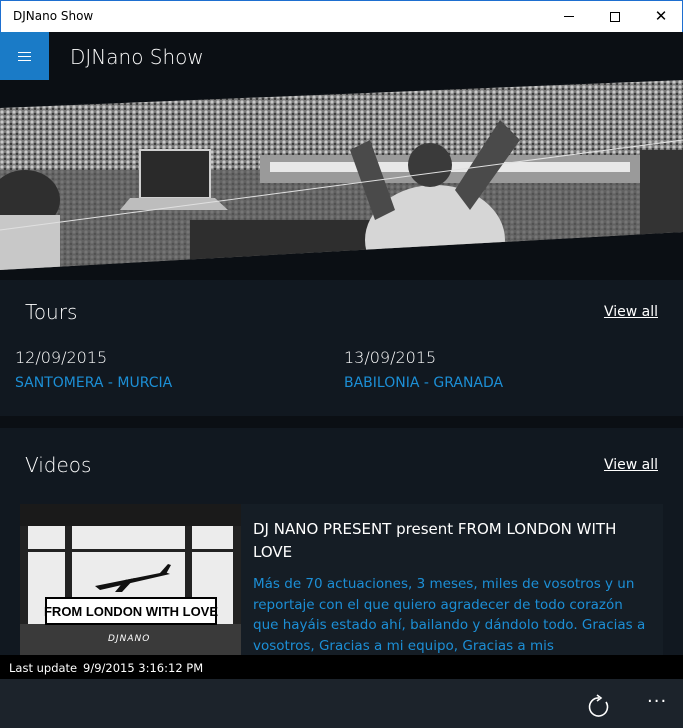  Describe the element at coordinates (93, 369) in the screenshot. I see `tour-item: 12/09/2015 SANTOMERA - MURCIA` at that location.